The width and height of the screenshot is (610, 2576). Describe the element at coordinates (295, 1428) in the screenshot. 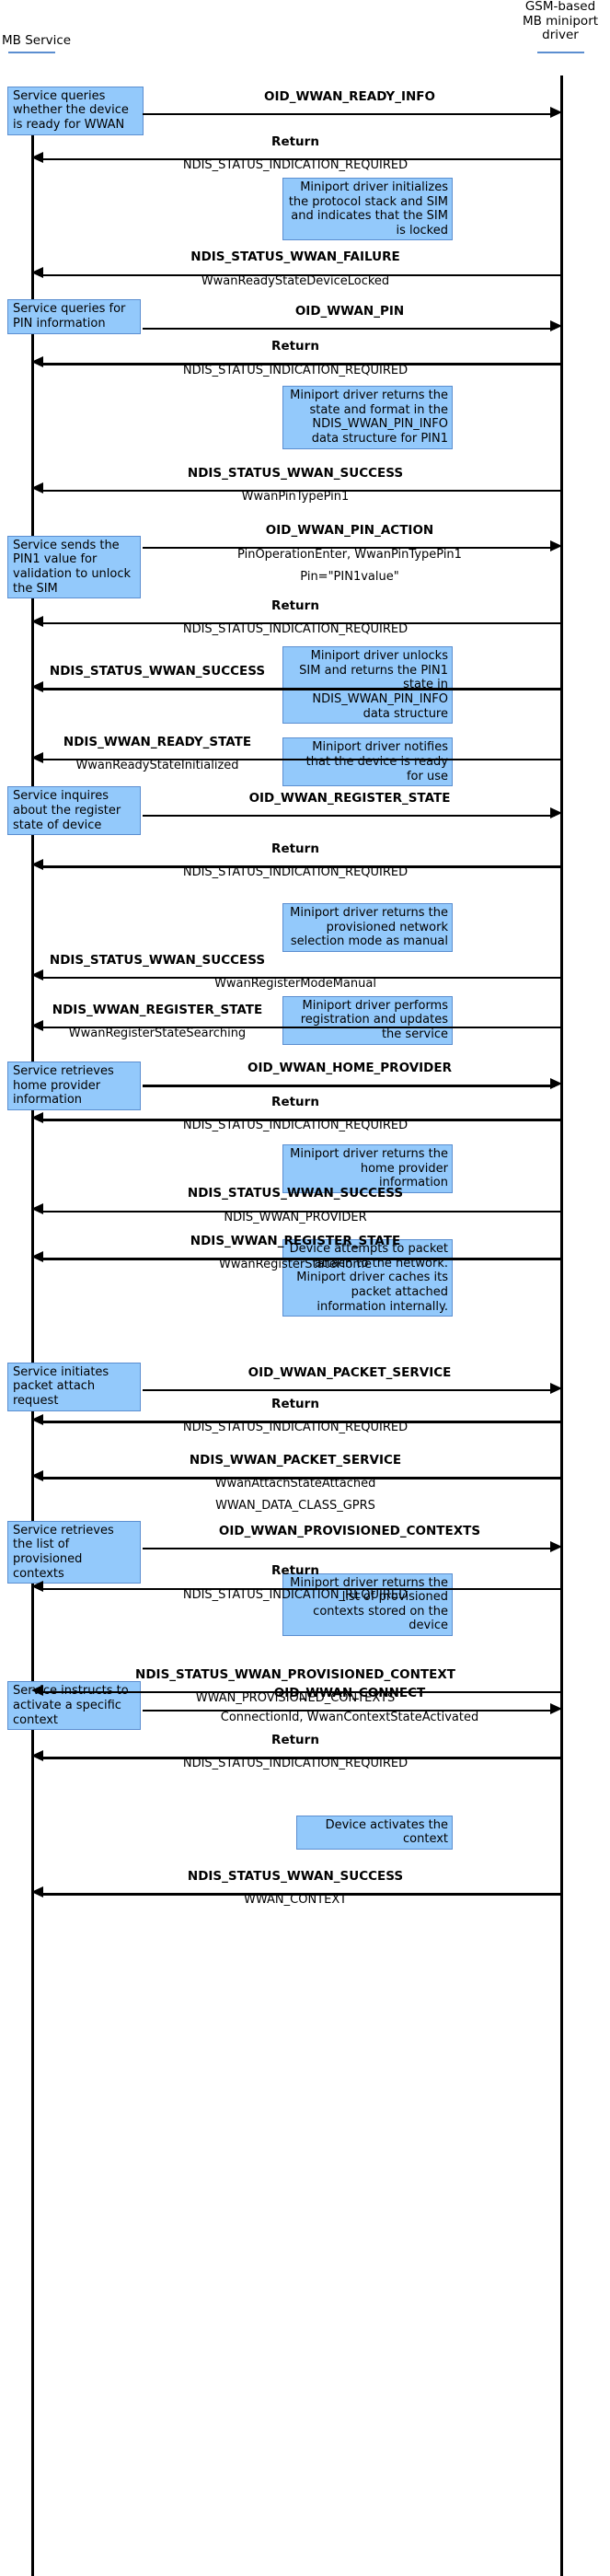

I see `message-sub-m20-0: NDIS_STATUS_INDICATION_REQUIRED` at that location.